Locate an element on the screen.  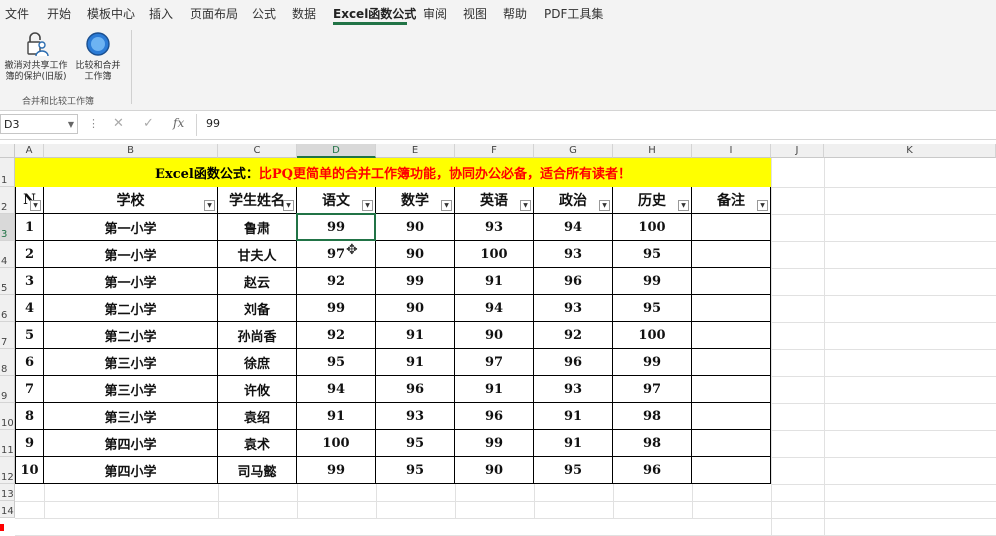
tab-3: 插入 is located at coordinates (161, 13).